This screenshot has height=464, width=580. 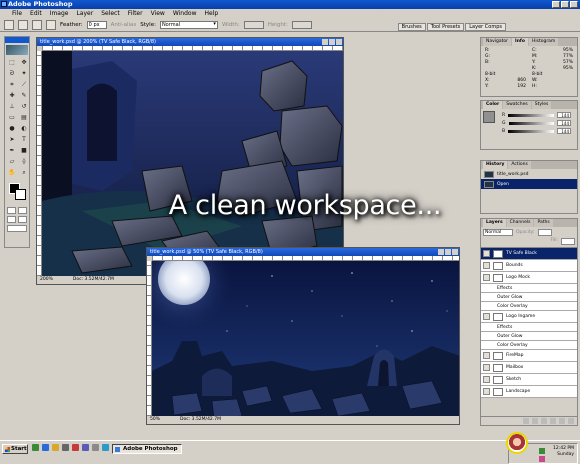 I want to click on quicklaunch-app-icon, so click(x=35, y=447).